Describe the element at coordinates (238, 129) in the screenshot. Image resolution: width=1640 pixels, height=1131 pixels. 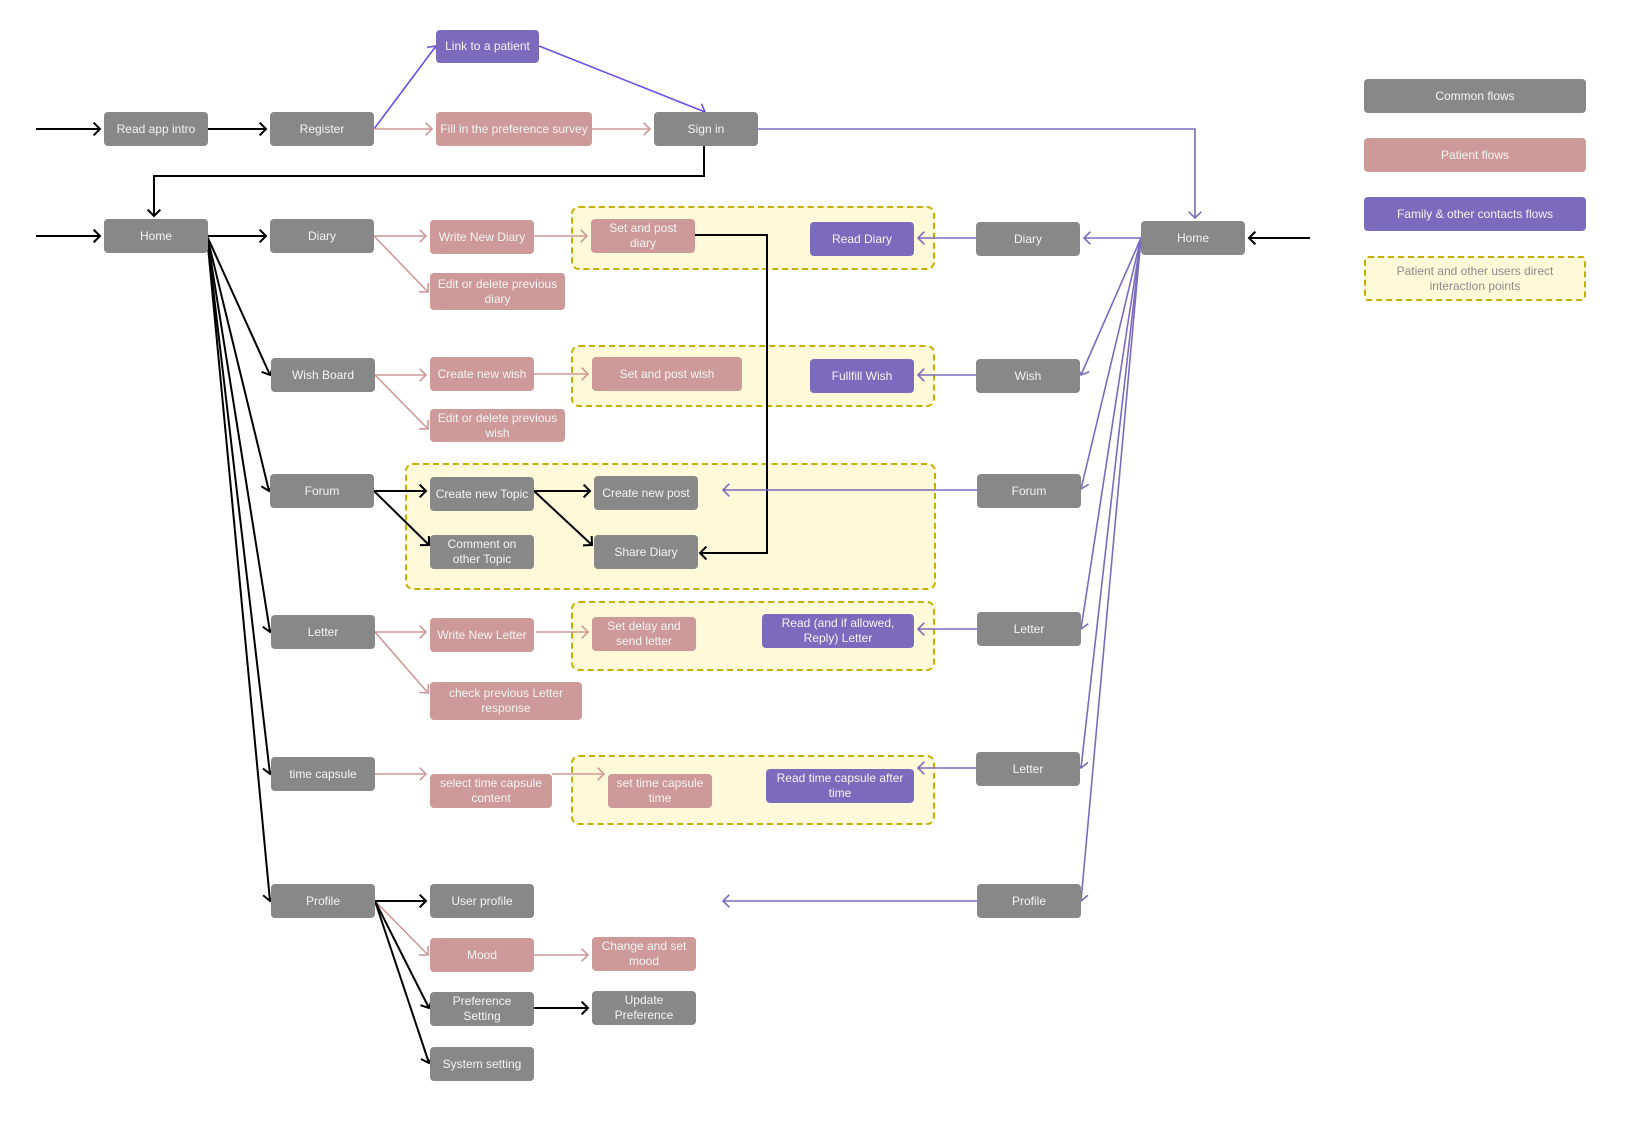
I see `edge-read-app-intro-to-register` at that location.